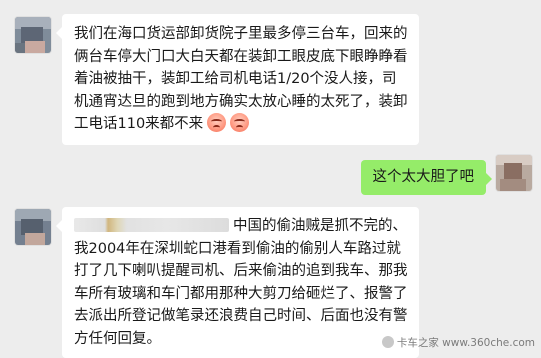 The image size is (541, 358). What do you see at coordinates (151, 225) in the screenshot?
I see `redacted-quote-blur` at bounding box center [151, 225].